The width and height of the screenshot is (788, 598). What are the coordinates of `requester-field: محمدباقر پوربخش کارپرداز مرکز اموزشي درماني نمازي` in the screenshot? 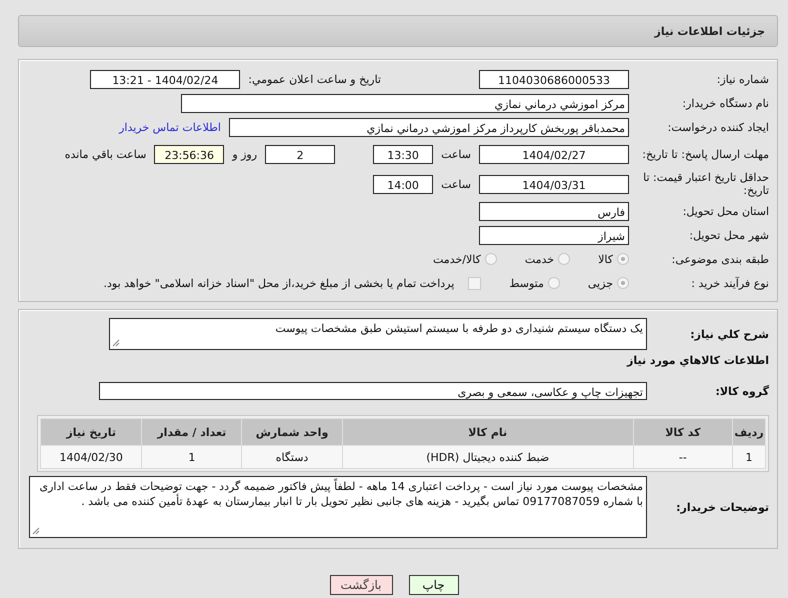 It's located at (429, 127).